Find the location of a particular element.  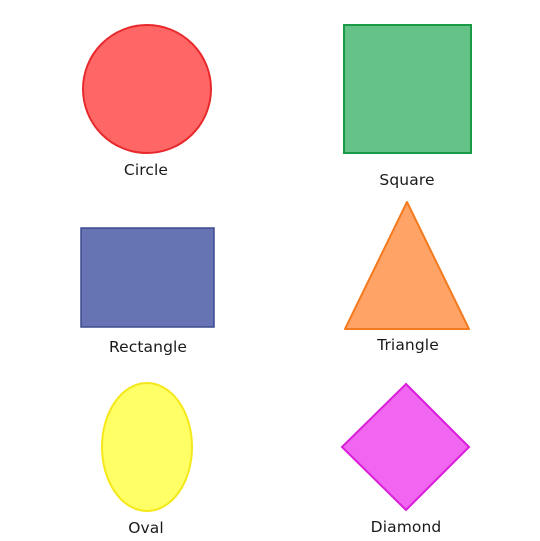

diamond-svg is located at coordinates (405, 447).